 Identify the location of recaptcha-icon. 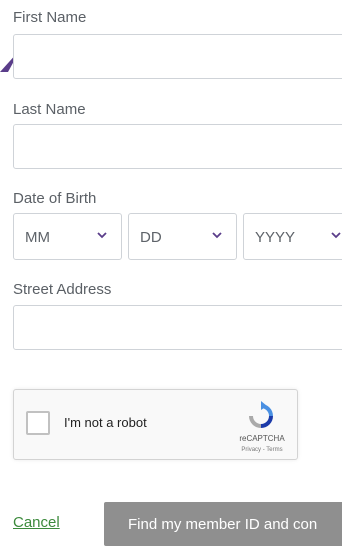
(261, 414).